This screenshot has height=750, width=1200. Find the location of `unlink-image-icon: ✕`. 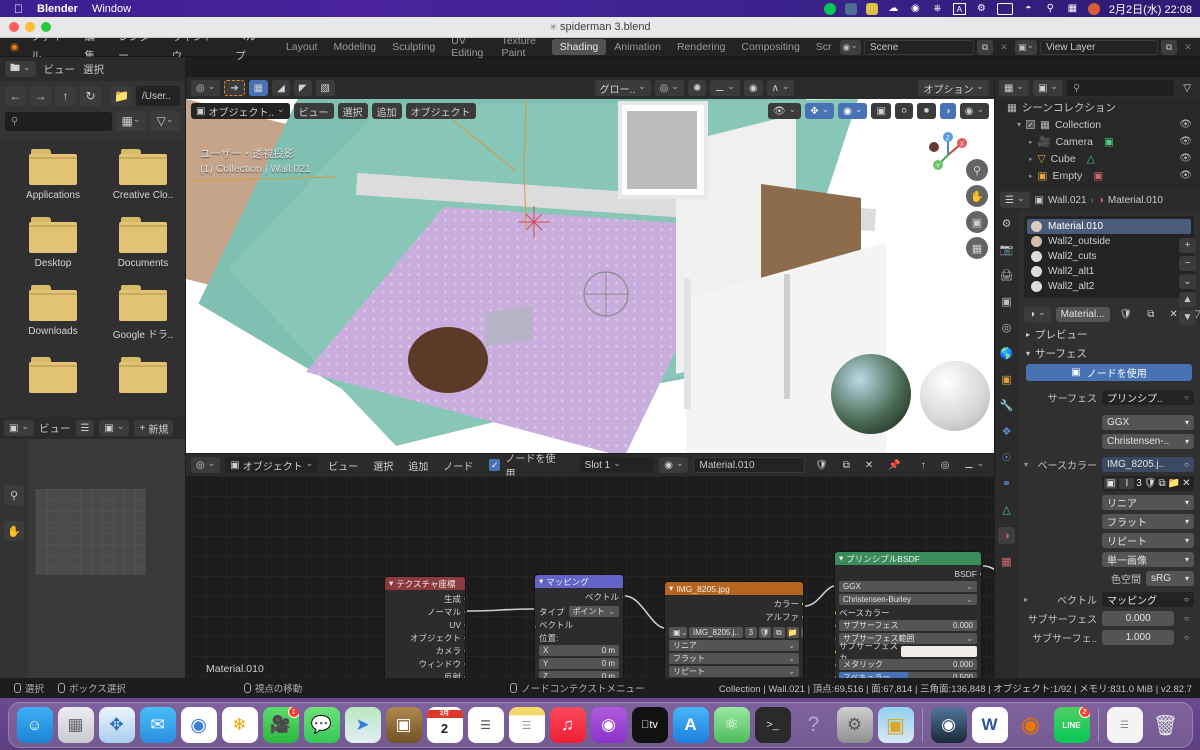

unlink-image-icon: ✕ is located at coordinates (1186, 483).